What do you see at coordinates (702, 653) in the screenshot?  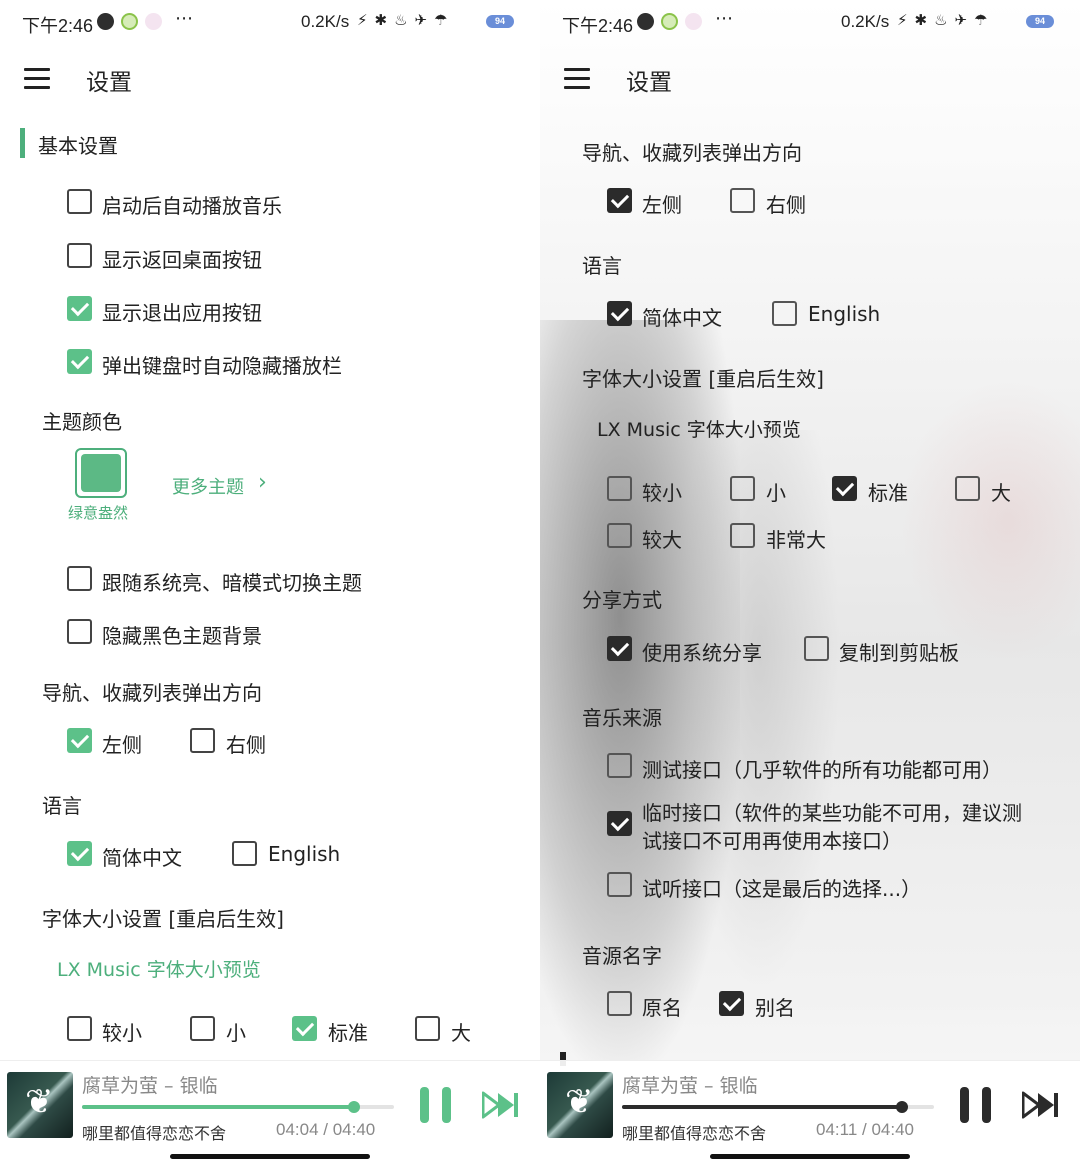 I see `share-system-label: 使用系统分享` at bounding box center [702, 653].